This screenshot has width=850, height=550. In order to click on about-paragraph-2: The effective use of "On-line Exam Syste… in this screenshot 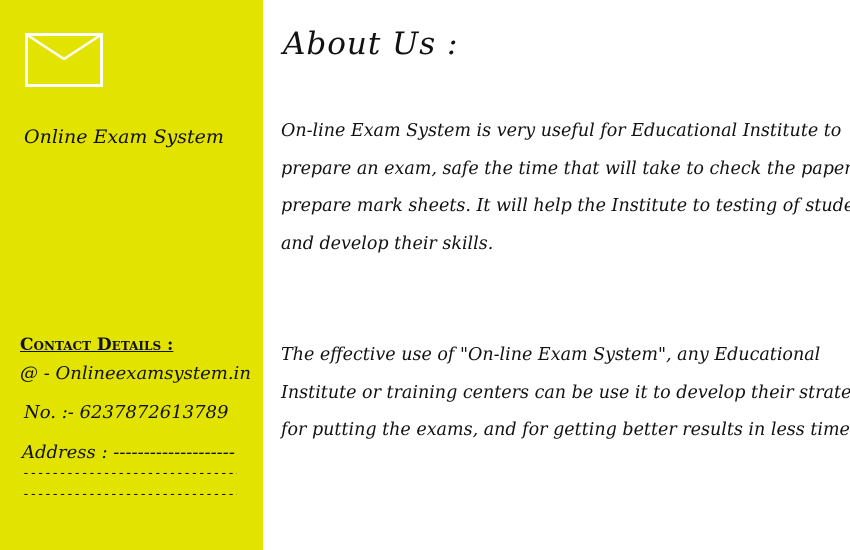, I will do `click(565, 392)`.